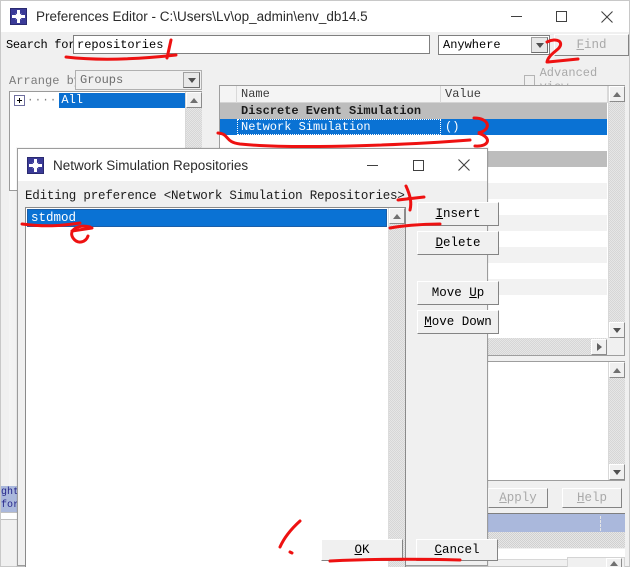  I want to click on window-controls, so click(561, 16).